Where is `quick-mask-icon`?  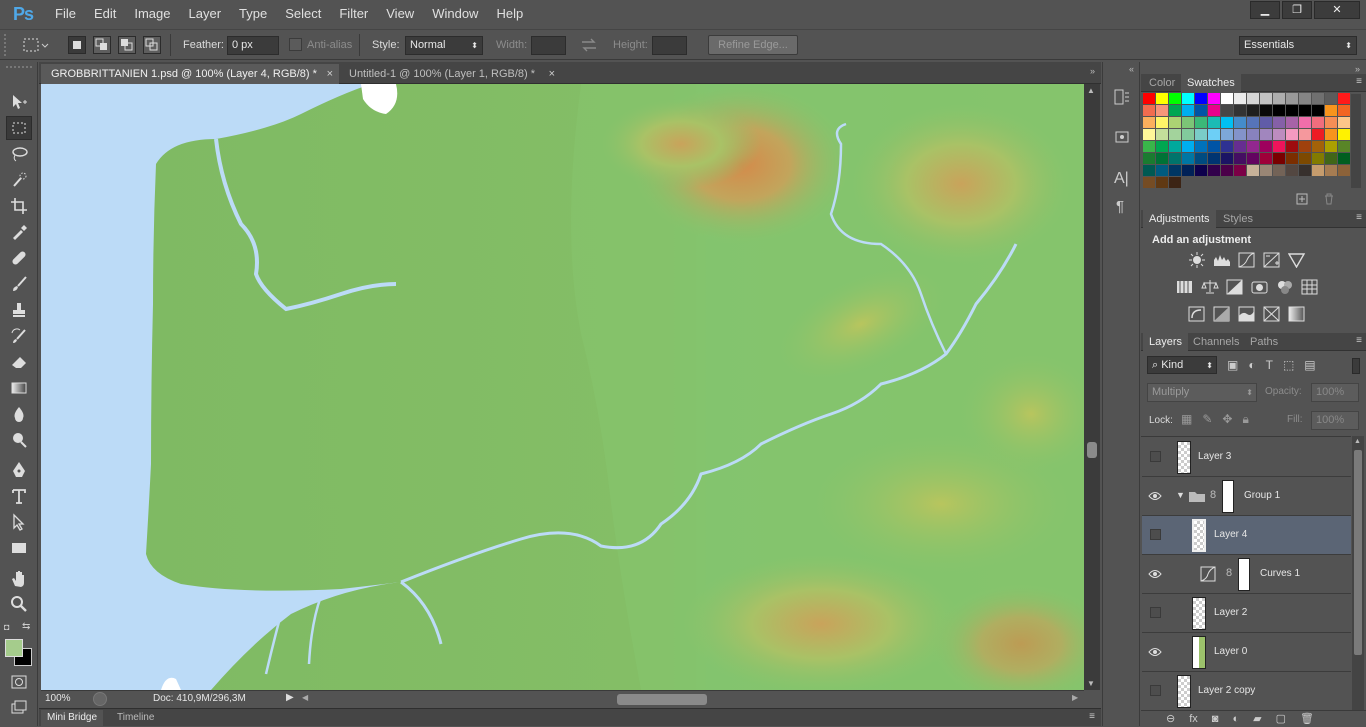
quick-mask-icon is located at coordinates (19, 682).